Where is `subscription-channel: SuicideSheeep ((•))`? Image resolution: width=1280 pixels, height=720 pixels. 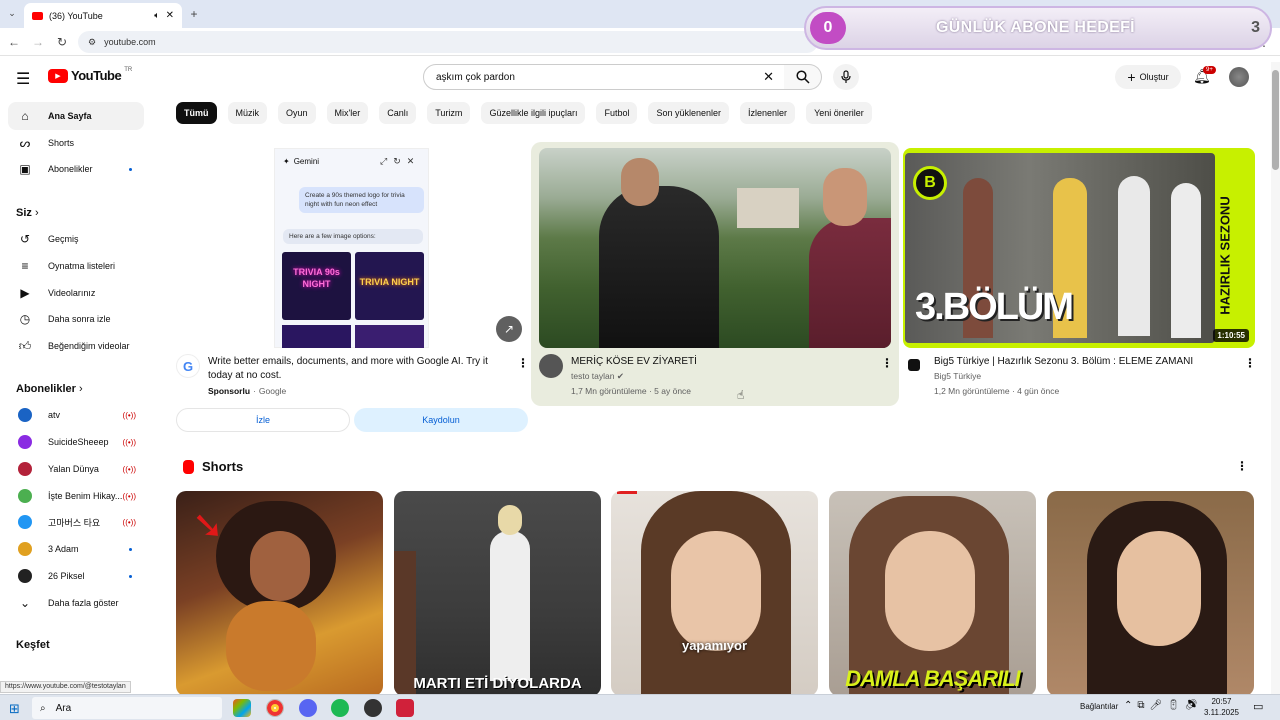
subscription-channel: SuicideSheeep ((•)) is located at coordinates (76, 442).